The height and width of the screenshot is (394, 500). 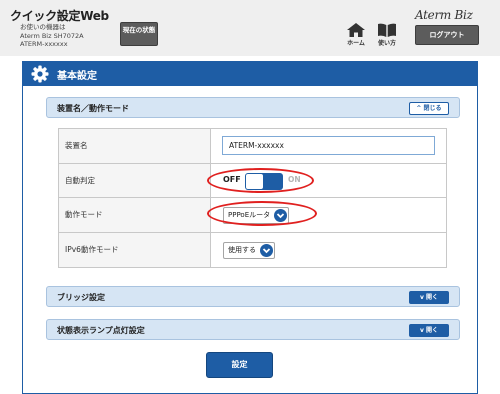 What do you see at coordinates (356, 43) in the screenshot?
I see `home-label: ホーム` at bounding box center [356, 43].